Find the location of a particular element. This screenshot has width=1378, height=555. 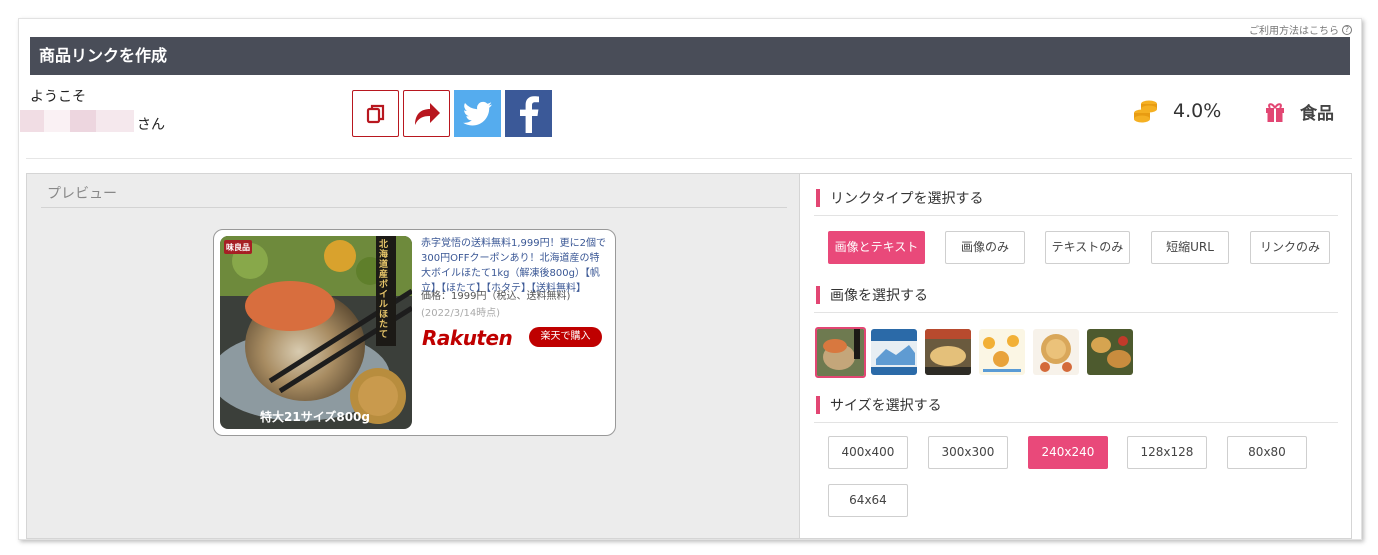

size-option-240: 240x240 is located at coordinates (1068, 452).